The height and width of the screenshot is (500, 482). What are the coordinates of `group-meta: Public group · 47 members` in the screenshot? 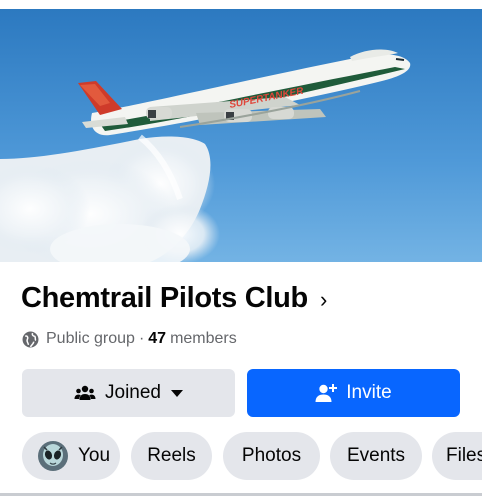 It's located at (129, 339).